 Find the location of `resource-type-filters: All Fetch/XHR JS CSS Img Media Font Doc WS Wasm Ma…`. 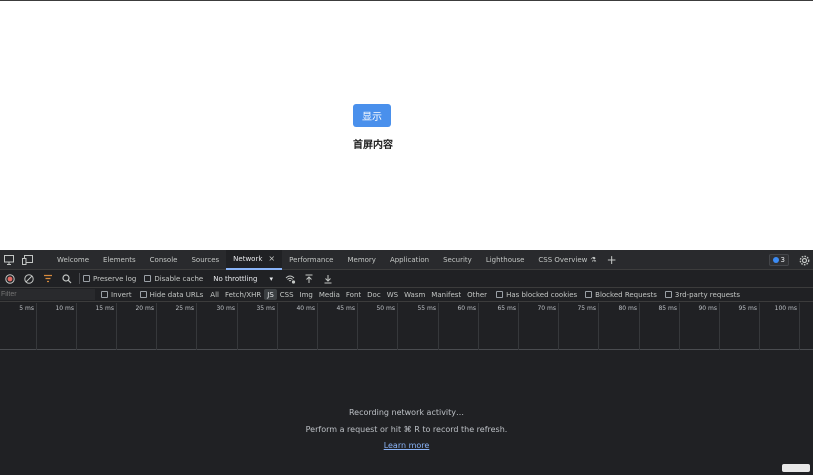

resource-type-filters: All Fetch/XHR JS CSS Img Media Font Doc WS Wasm Ma… is located at coordinates (348, 294).